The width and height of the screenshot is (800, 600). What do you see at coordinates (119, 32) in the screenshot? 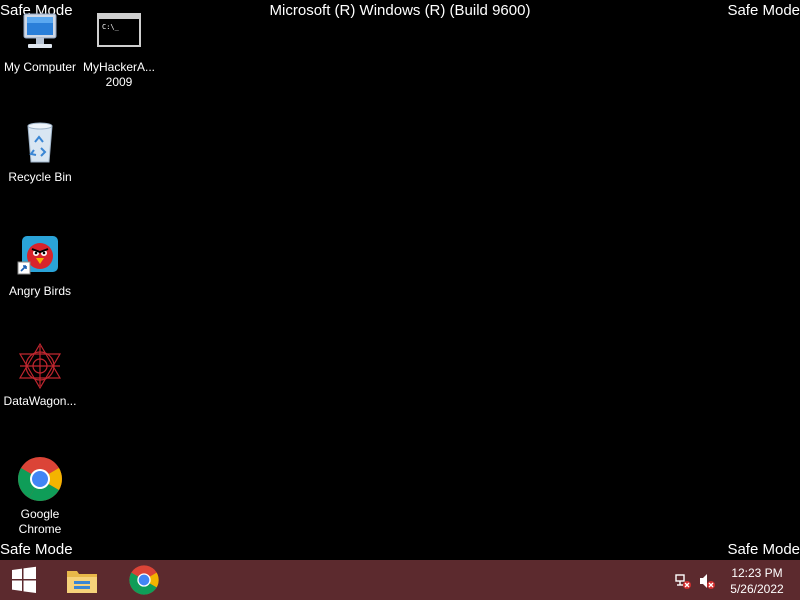
I see `command-prompt-icon: C:\_` at bounding box center [119, 32].